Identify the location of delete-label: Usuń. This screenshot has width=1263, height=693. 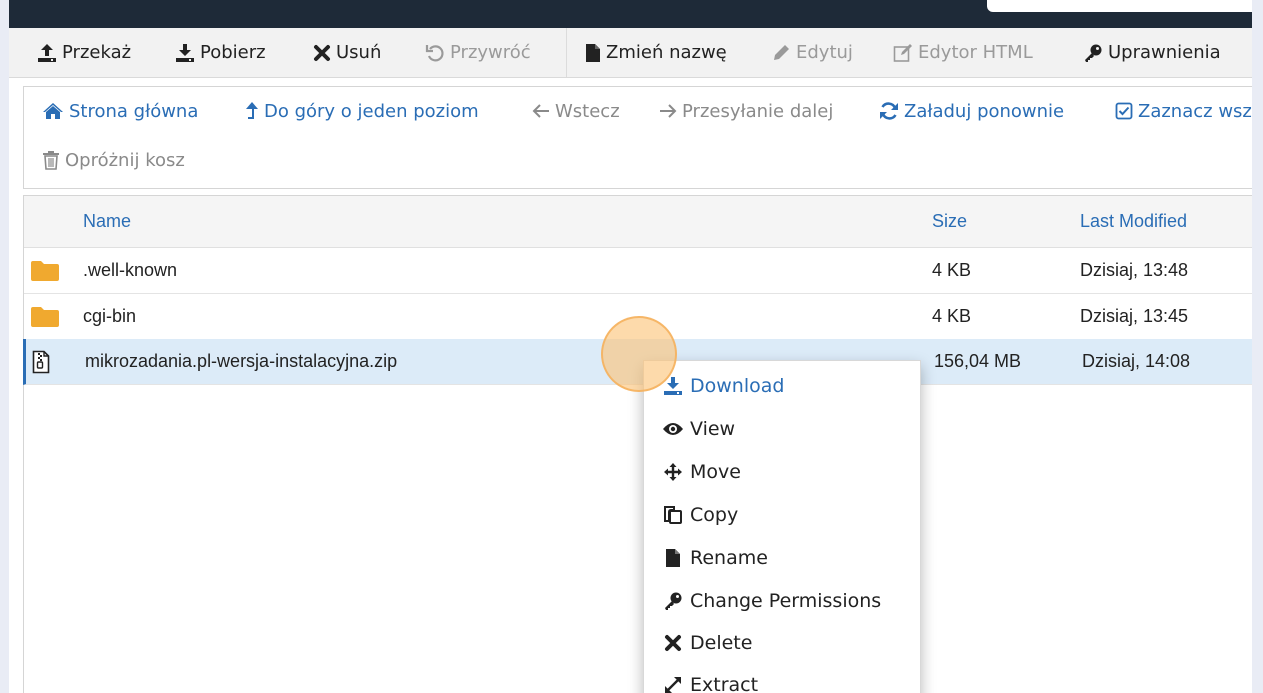
(359, 52).